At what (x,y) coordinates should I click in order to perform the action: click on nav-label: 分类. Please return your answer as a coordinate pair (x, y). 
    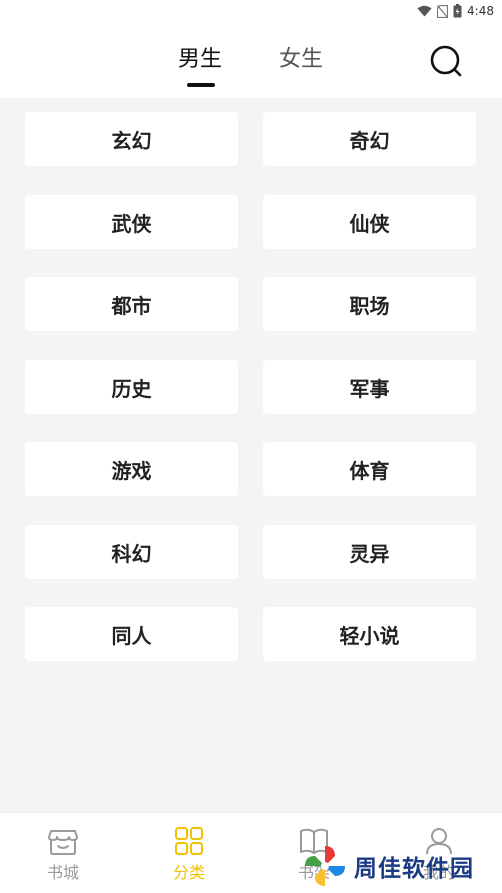
    Looking at the image, I should click on (188, 872).